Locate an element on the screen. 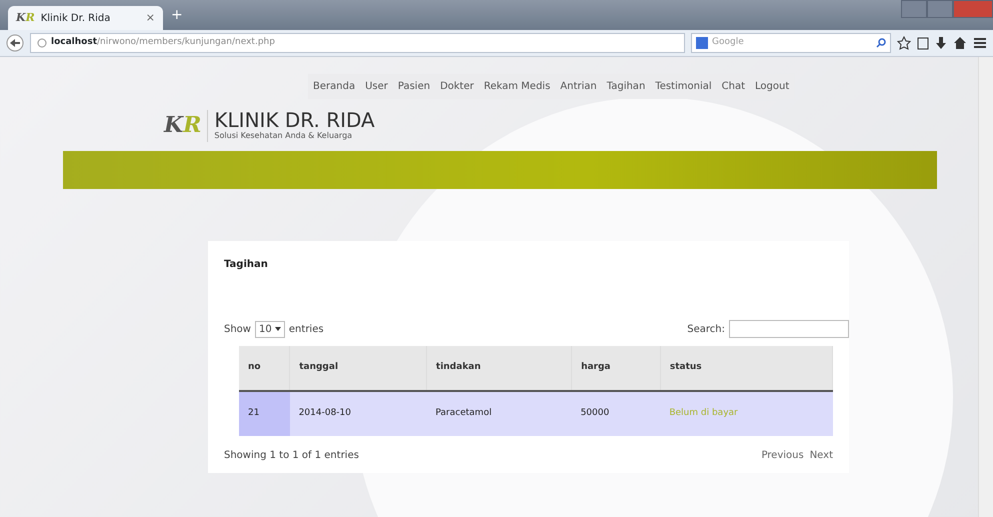 Image resolution: width=993 pixels, height=517 pixels. search-icon is located at coordinates (881, 43).